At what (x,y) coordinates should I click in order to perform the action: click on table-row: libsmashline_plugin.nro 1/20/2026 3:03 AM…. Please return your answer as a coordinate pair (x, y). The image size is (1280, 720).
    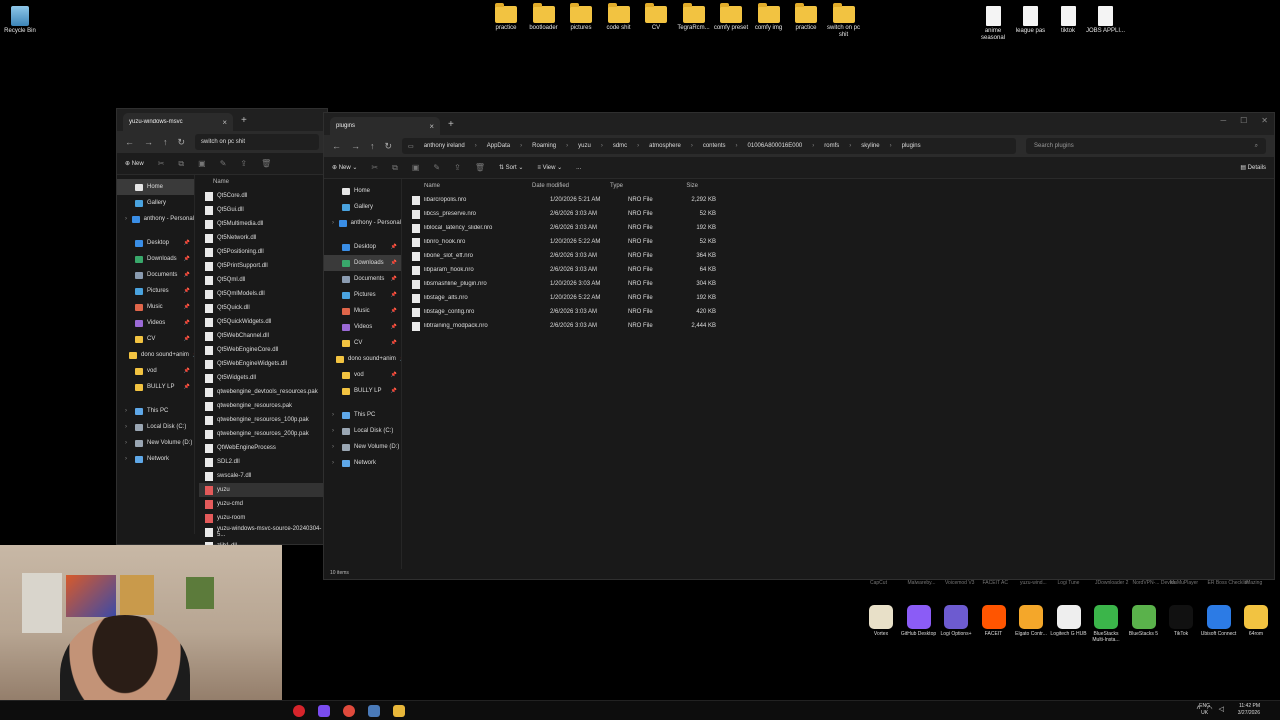
    Looking at the image, I should click on (840, 284).